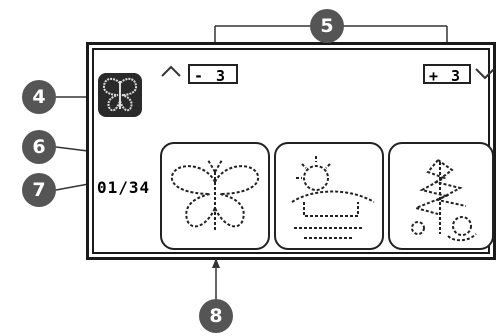 This screenshot has height=336, width=502. Describe the element at coordinates (213, 74) in the screenshot. I see `page-back-button: - 3` at that location.